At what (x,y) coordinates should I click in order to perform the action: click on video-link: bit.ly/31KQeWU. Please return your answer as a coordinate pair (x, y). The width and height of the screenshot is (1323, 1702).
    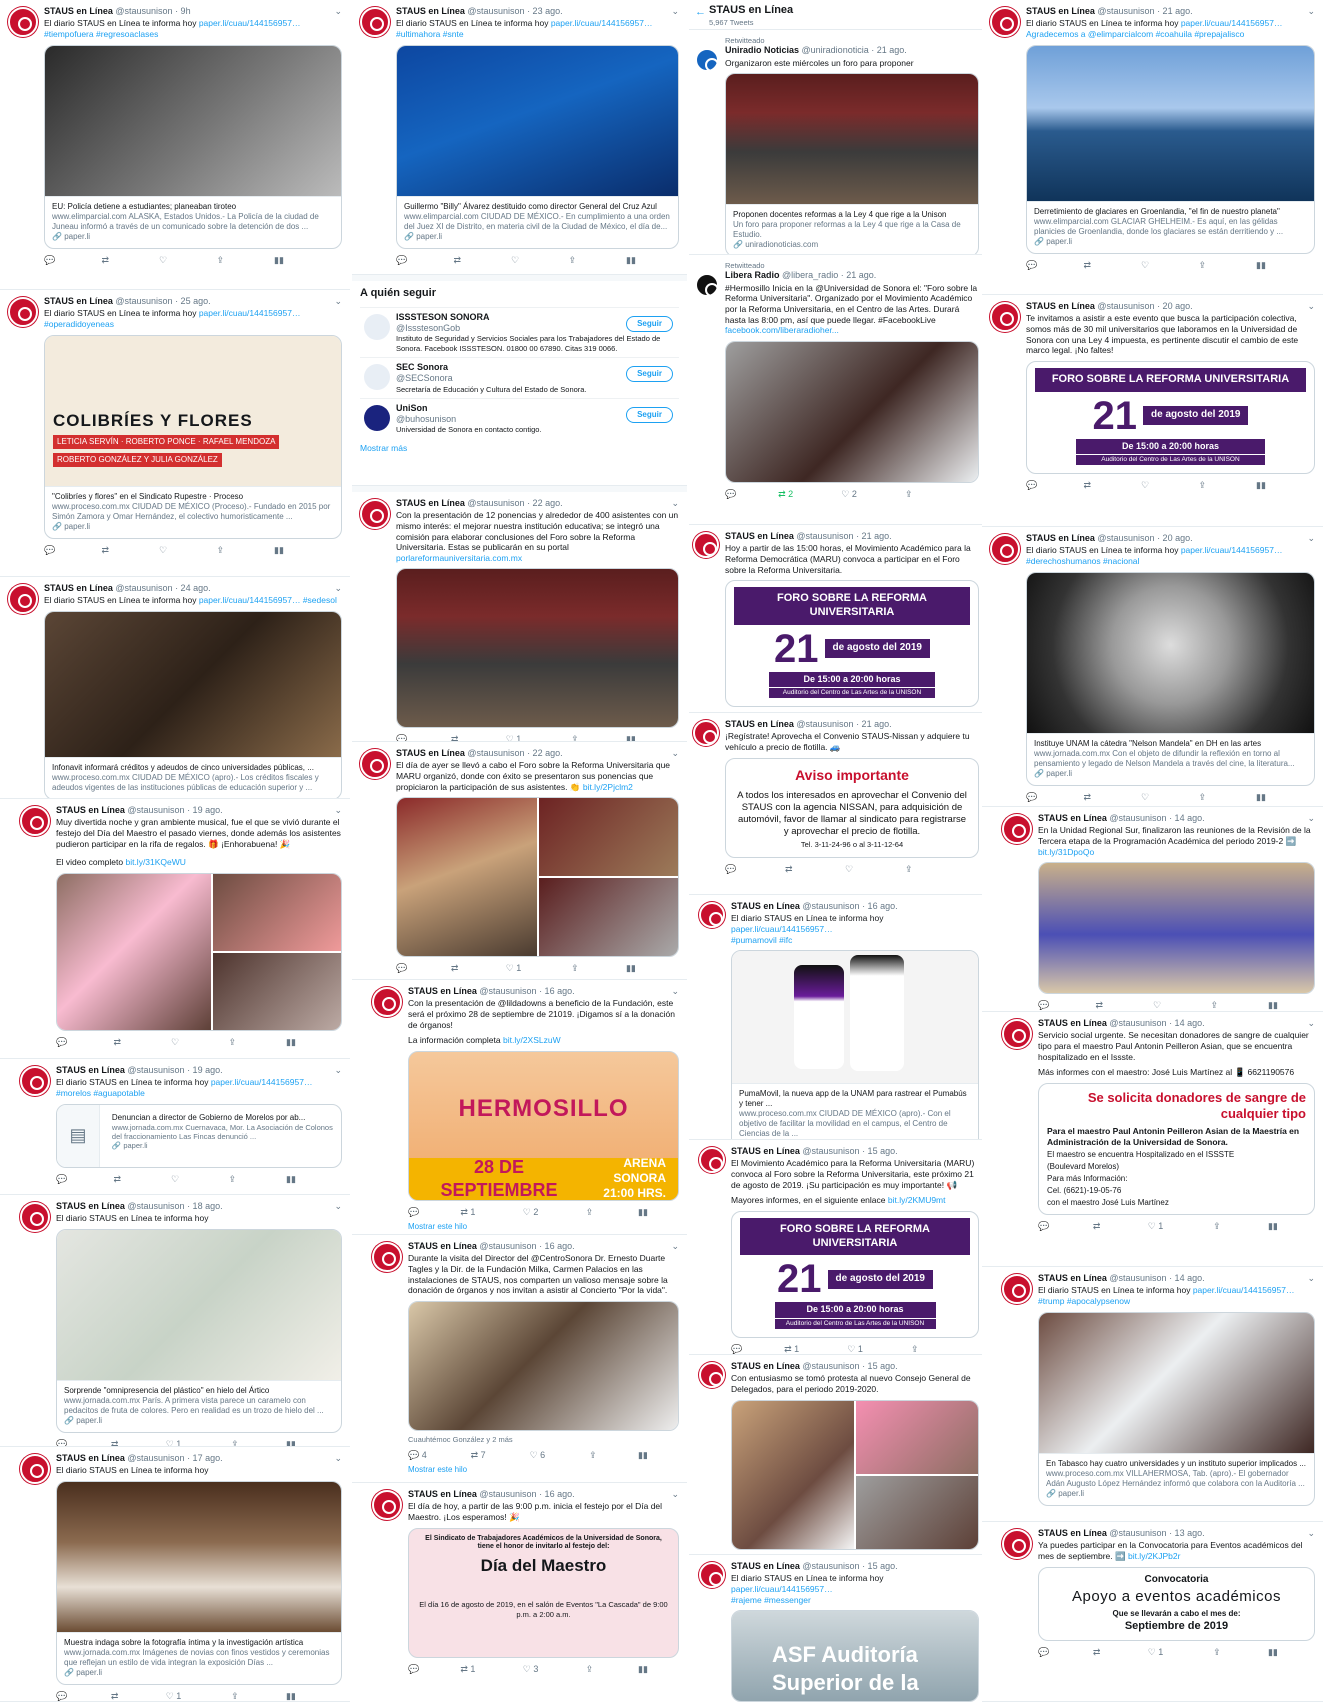
    Looking at the image, I should click on (155, 862).